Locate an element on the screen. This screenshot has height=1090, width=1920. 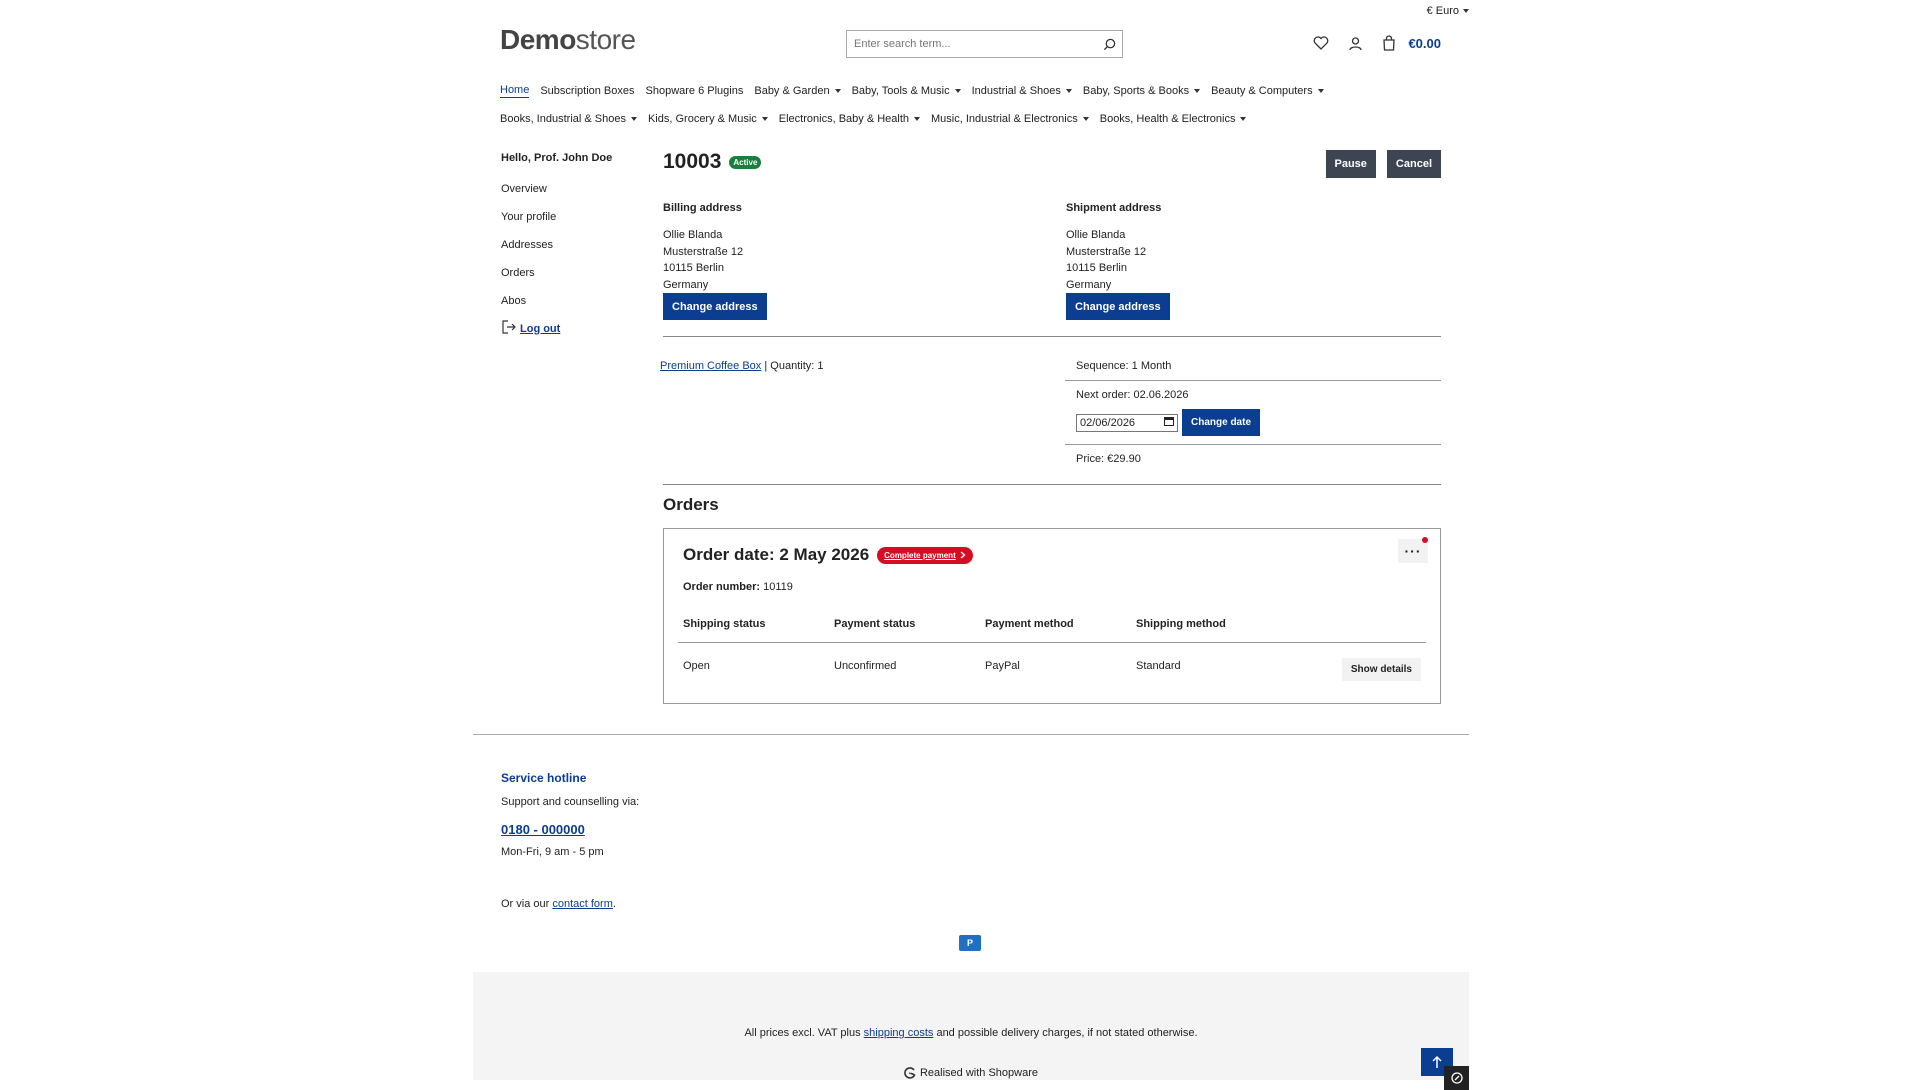
sidebar-item-orders: Orders is located at coordinates (576, 273).